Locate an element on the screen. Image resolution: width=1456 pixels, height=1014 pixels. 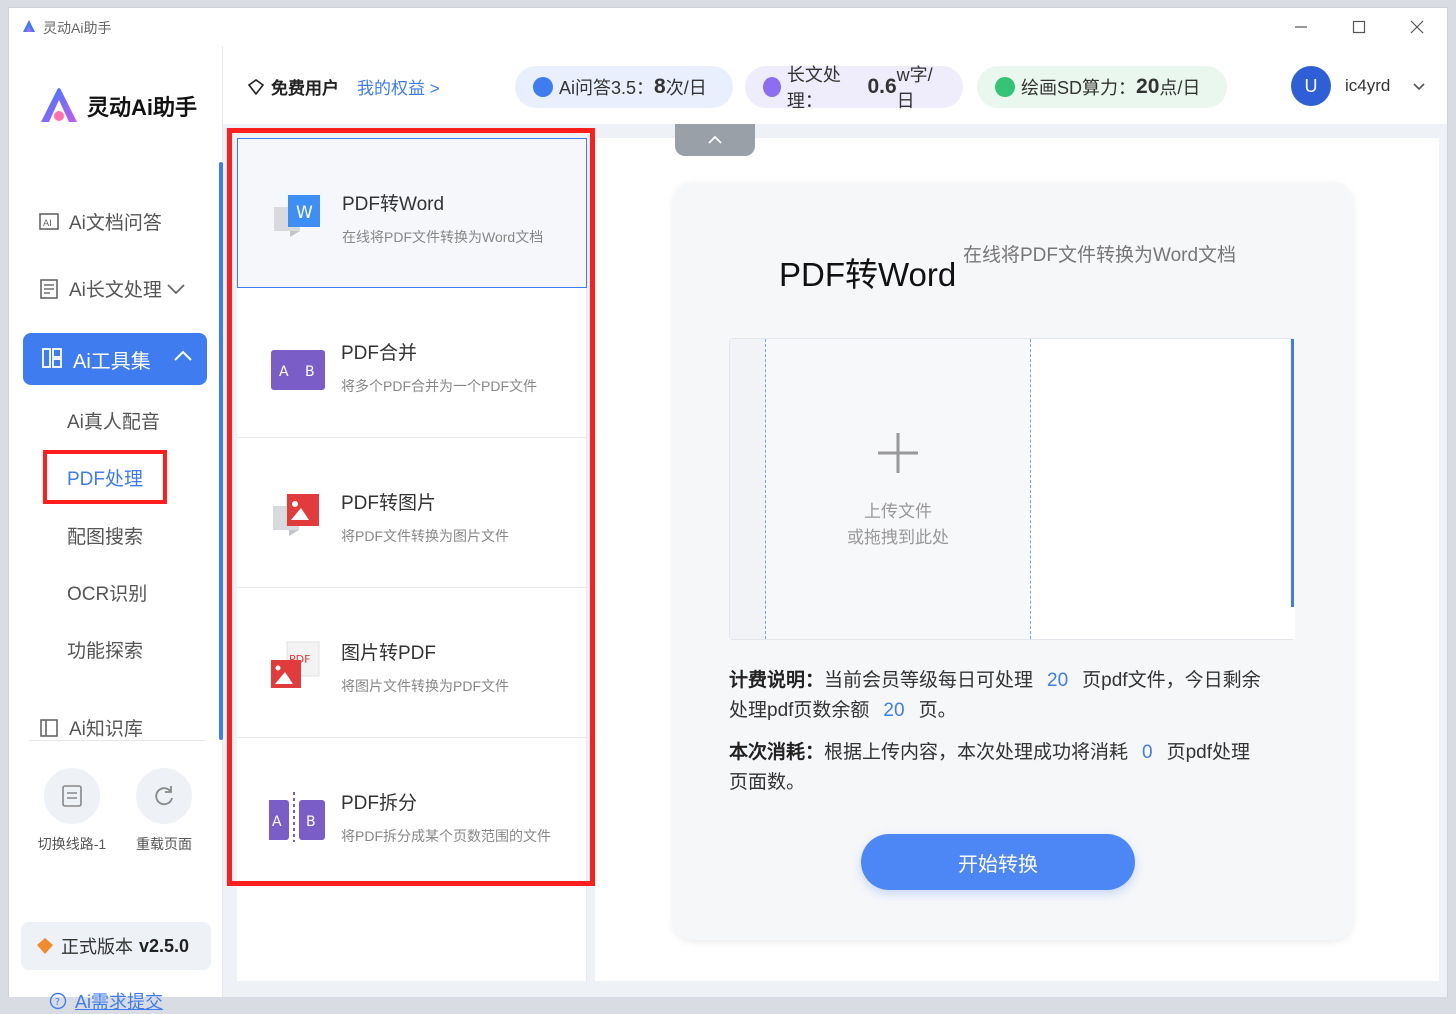
book-icon is located at coordinates (49, 728).